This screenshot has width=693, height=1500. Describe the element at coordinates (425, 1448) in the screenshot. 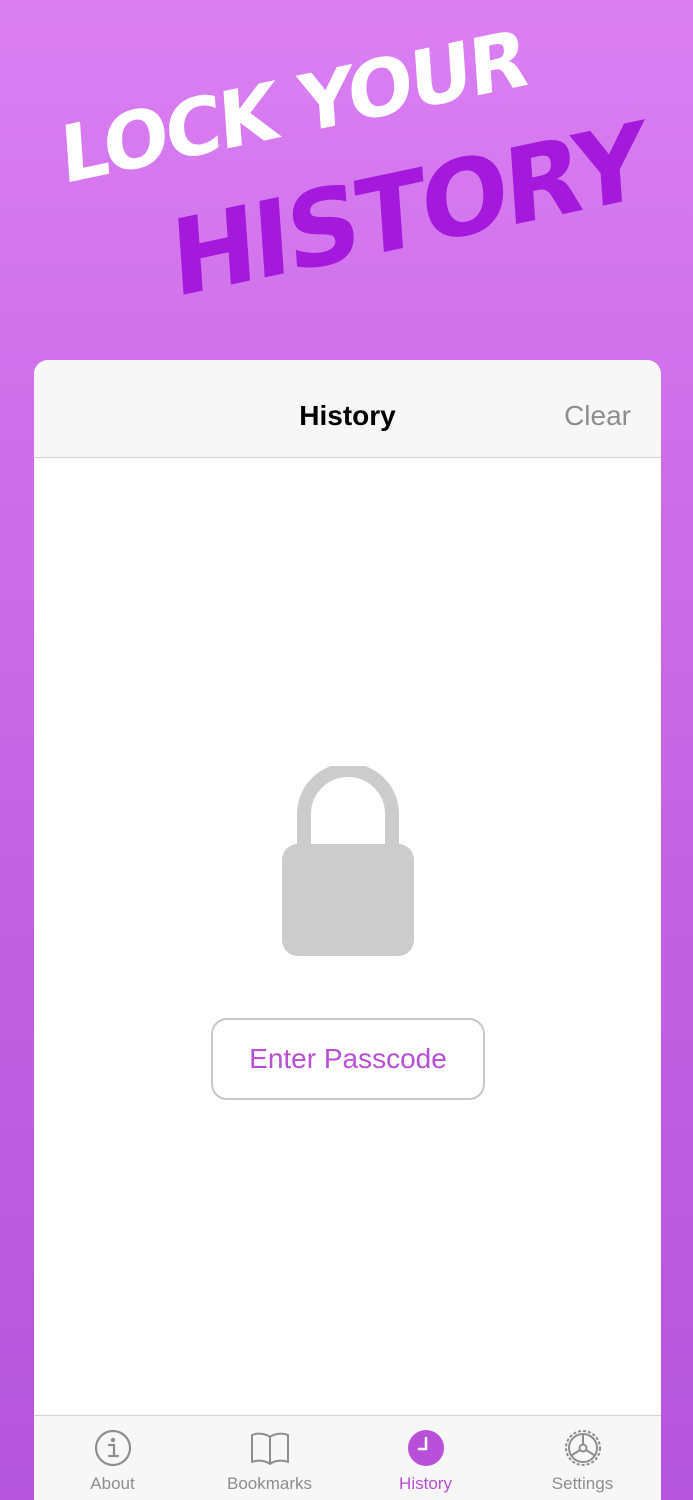

I see `clock-icon` at that location.